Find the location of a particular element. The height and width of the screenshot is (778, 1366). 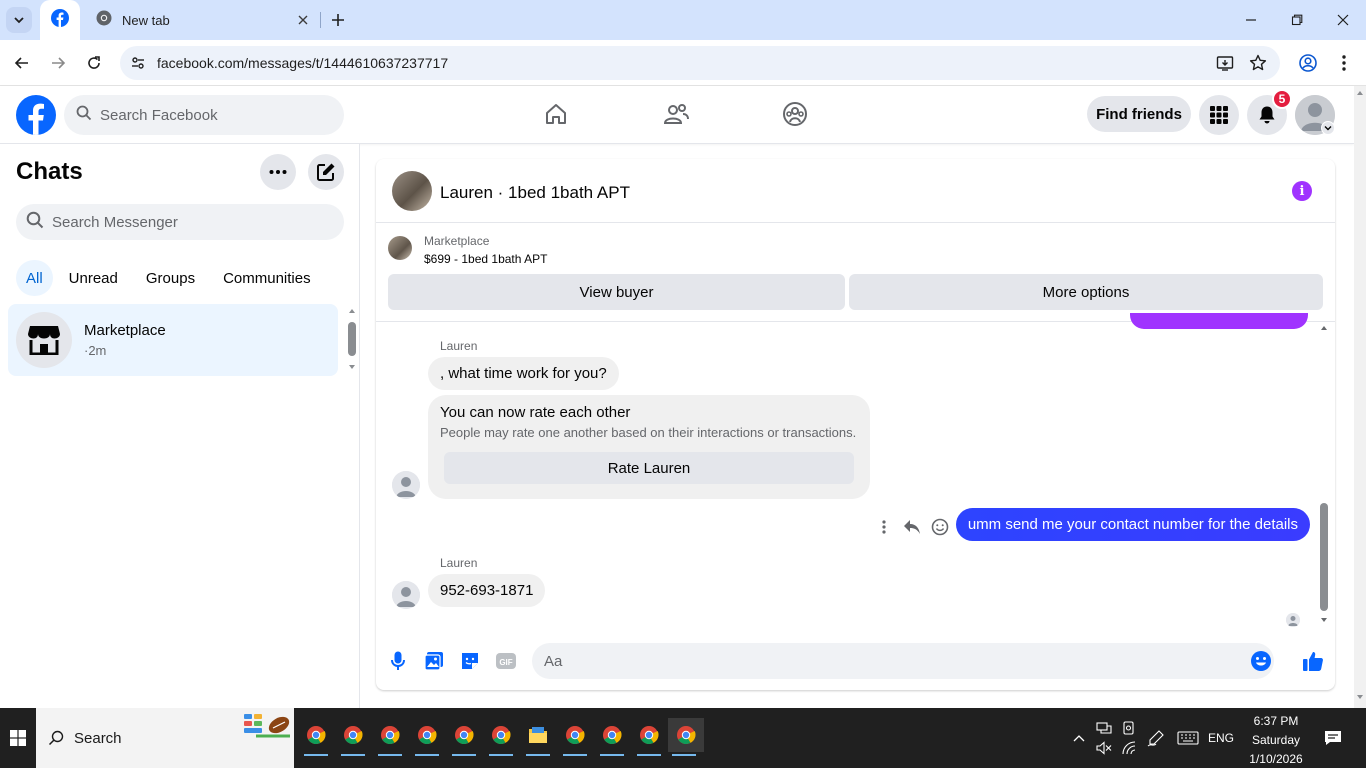

taskbar-clock: 6:37 PM Saturday 1/10/2026 is located at coordinates (1276, 740).